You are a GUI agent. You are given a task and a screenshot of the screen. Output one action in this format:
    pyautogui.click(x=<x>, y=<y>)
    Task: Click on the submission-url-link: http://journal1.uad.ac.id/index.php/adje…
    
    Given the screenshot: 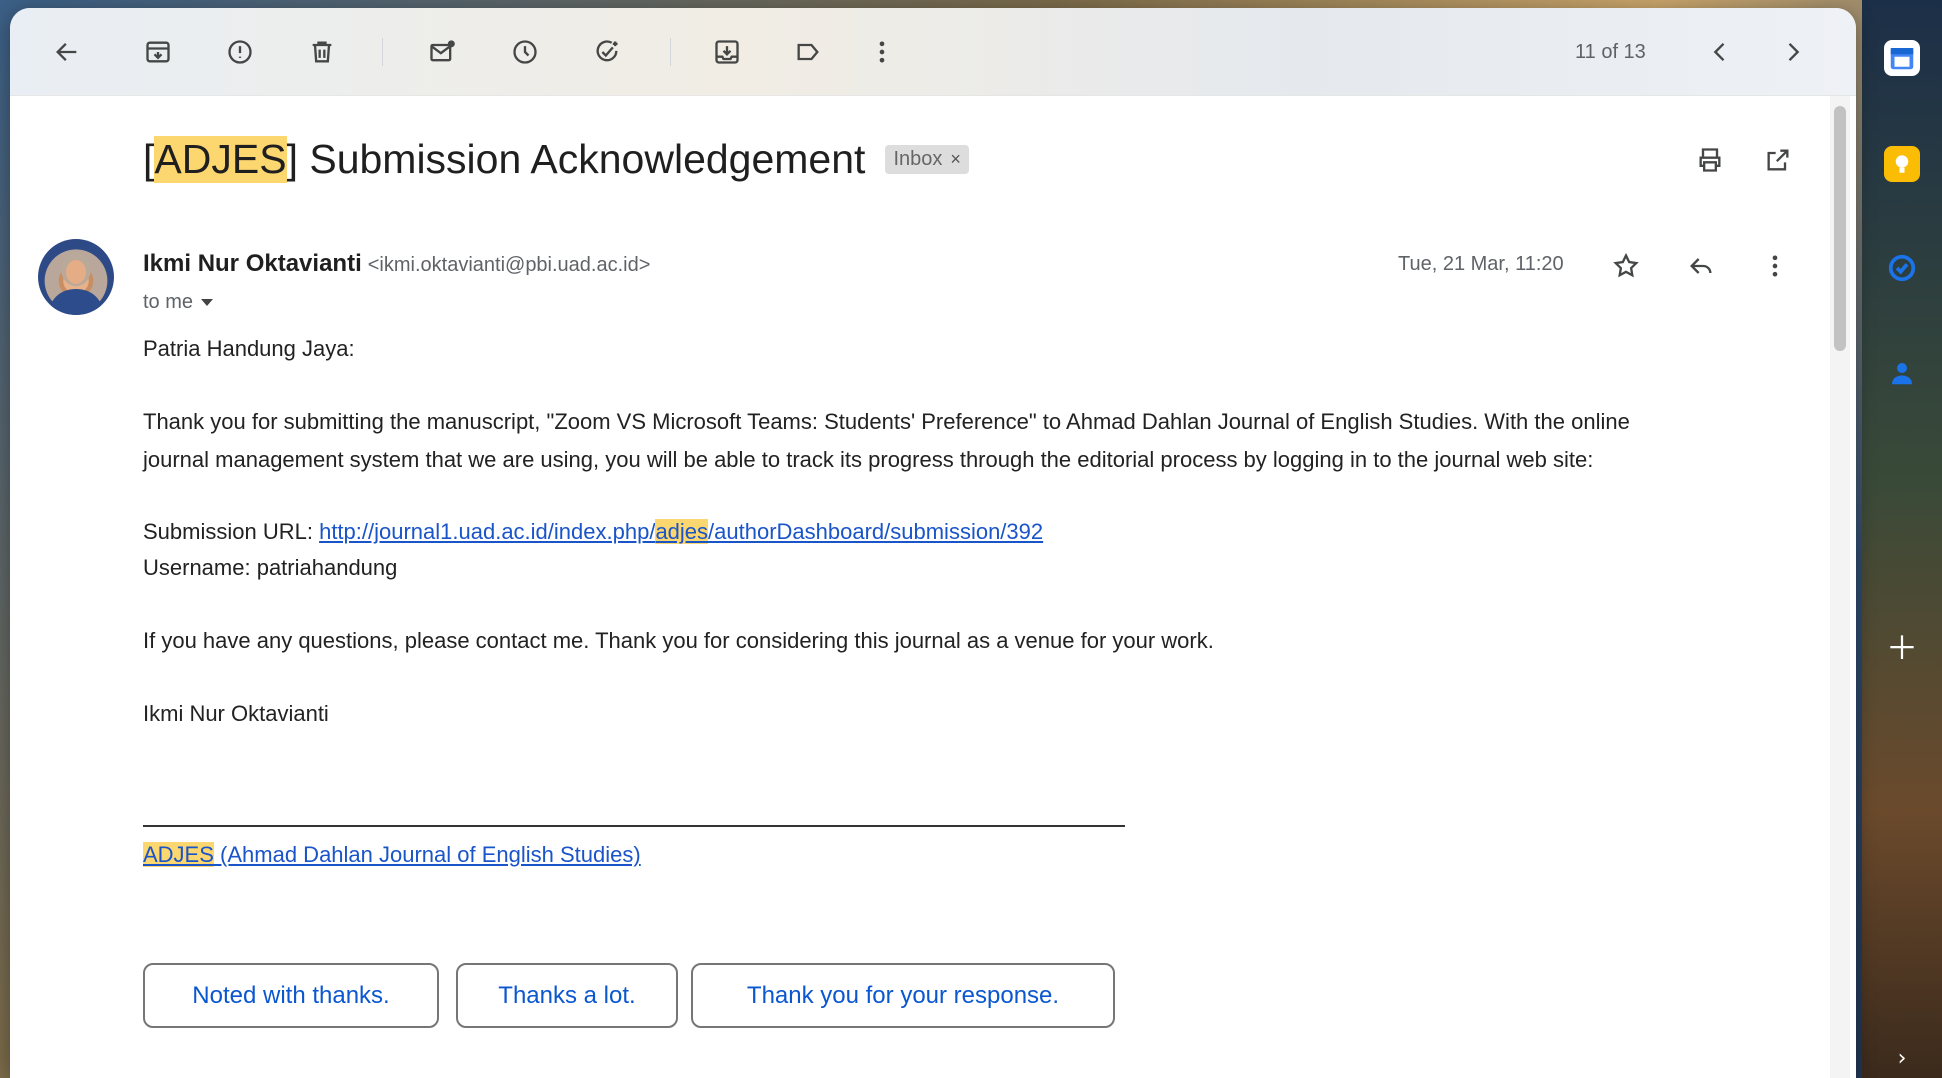 What is the action you would take?
    pyautogui.click(x=681, y=531)
    